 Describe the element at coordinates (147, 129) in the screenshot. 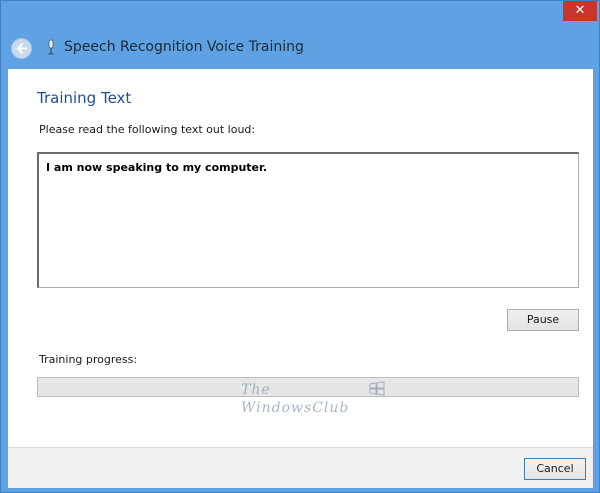

I see `instruction-text: Please read the following text out loud:` at that location.